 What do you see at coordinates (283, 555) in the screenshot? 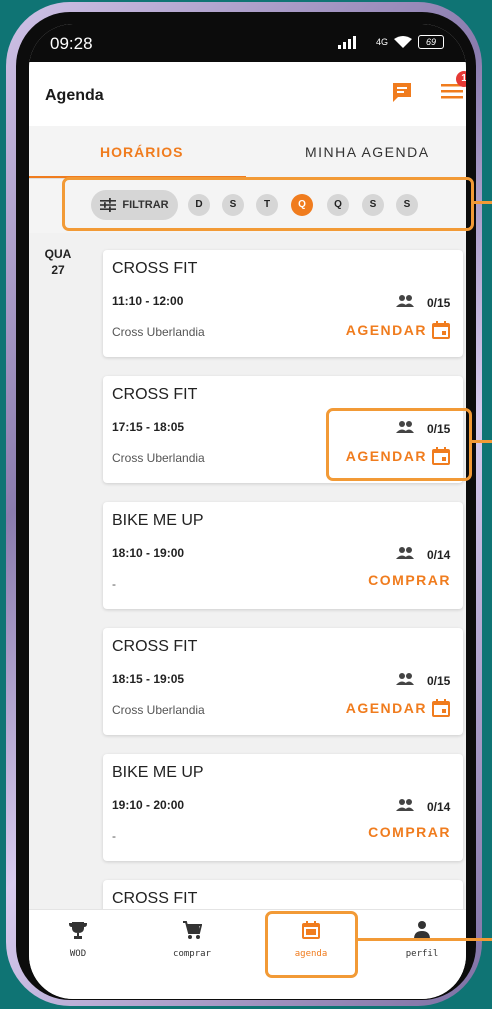
I see `class-card: BIKE ME UP 18:10 - 19:00 0/14 - COMPRAR` at bounding box center [283, 555].